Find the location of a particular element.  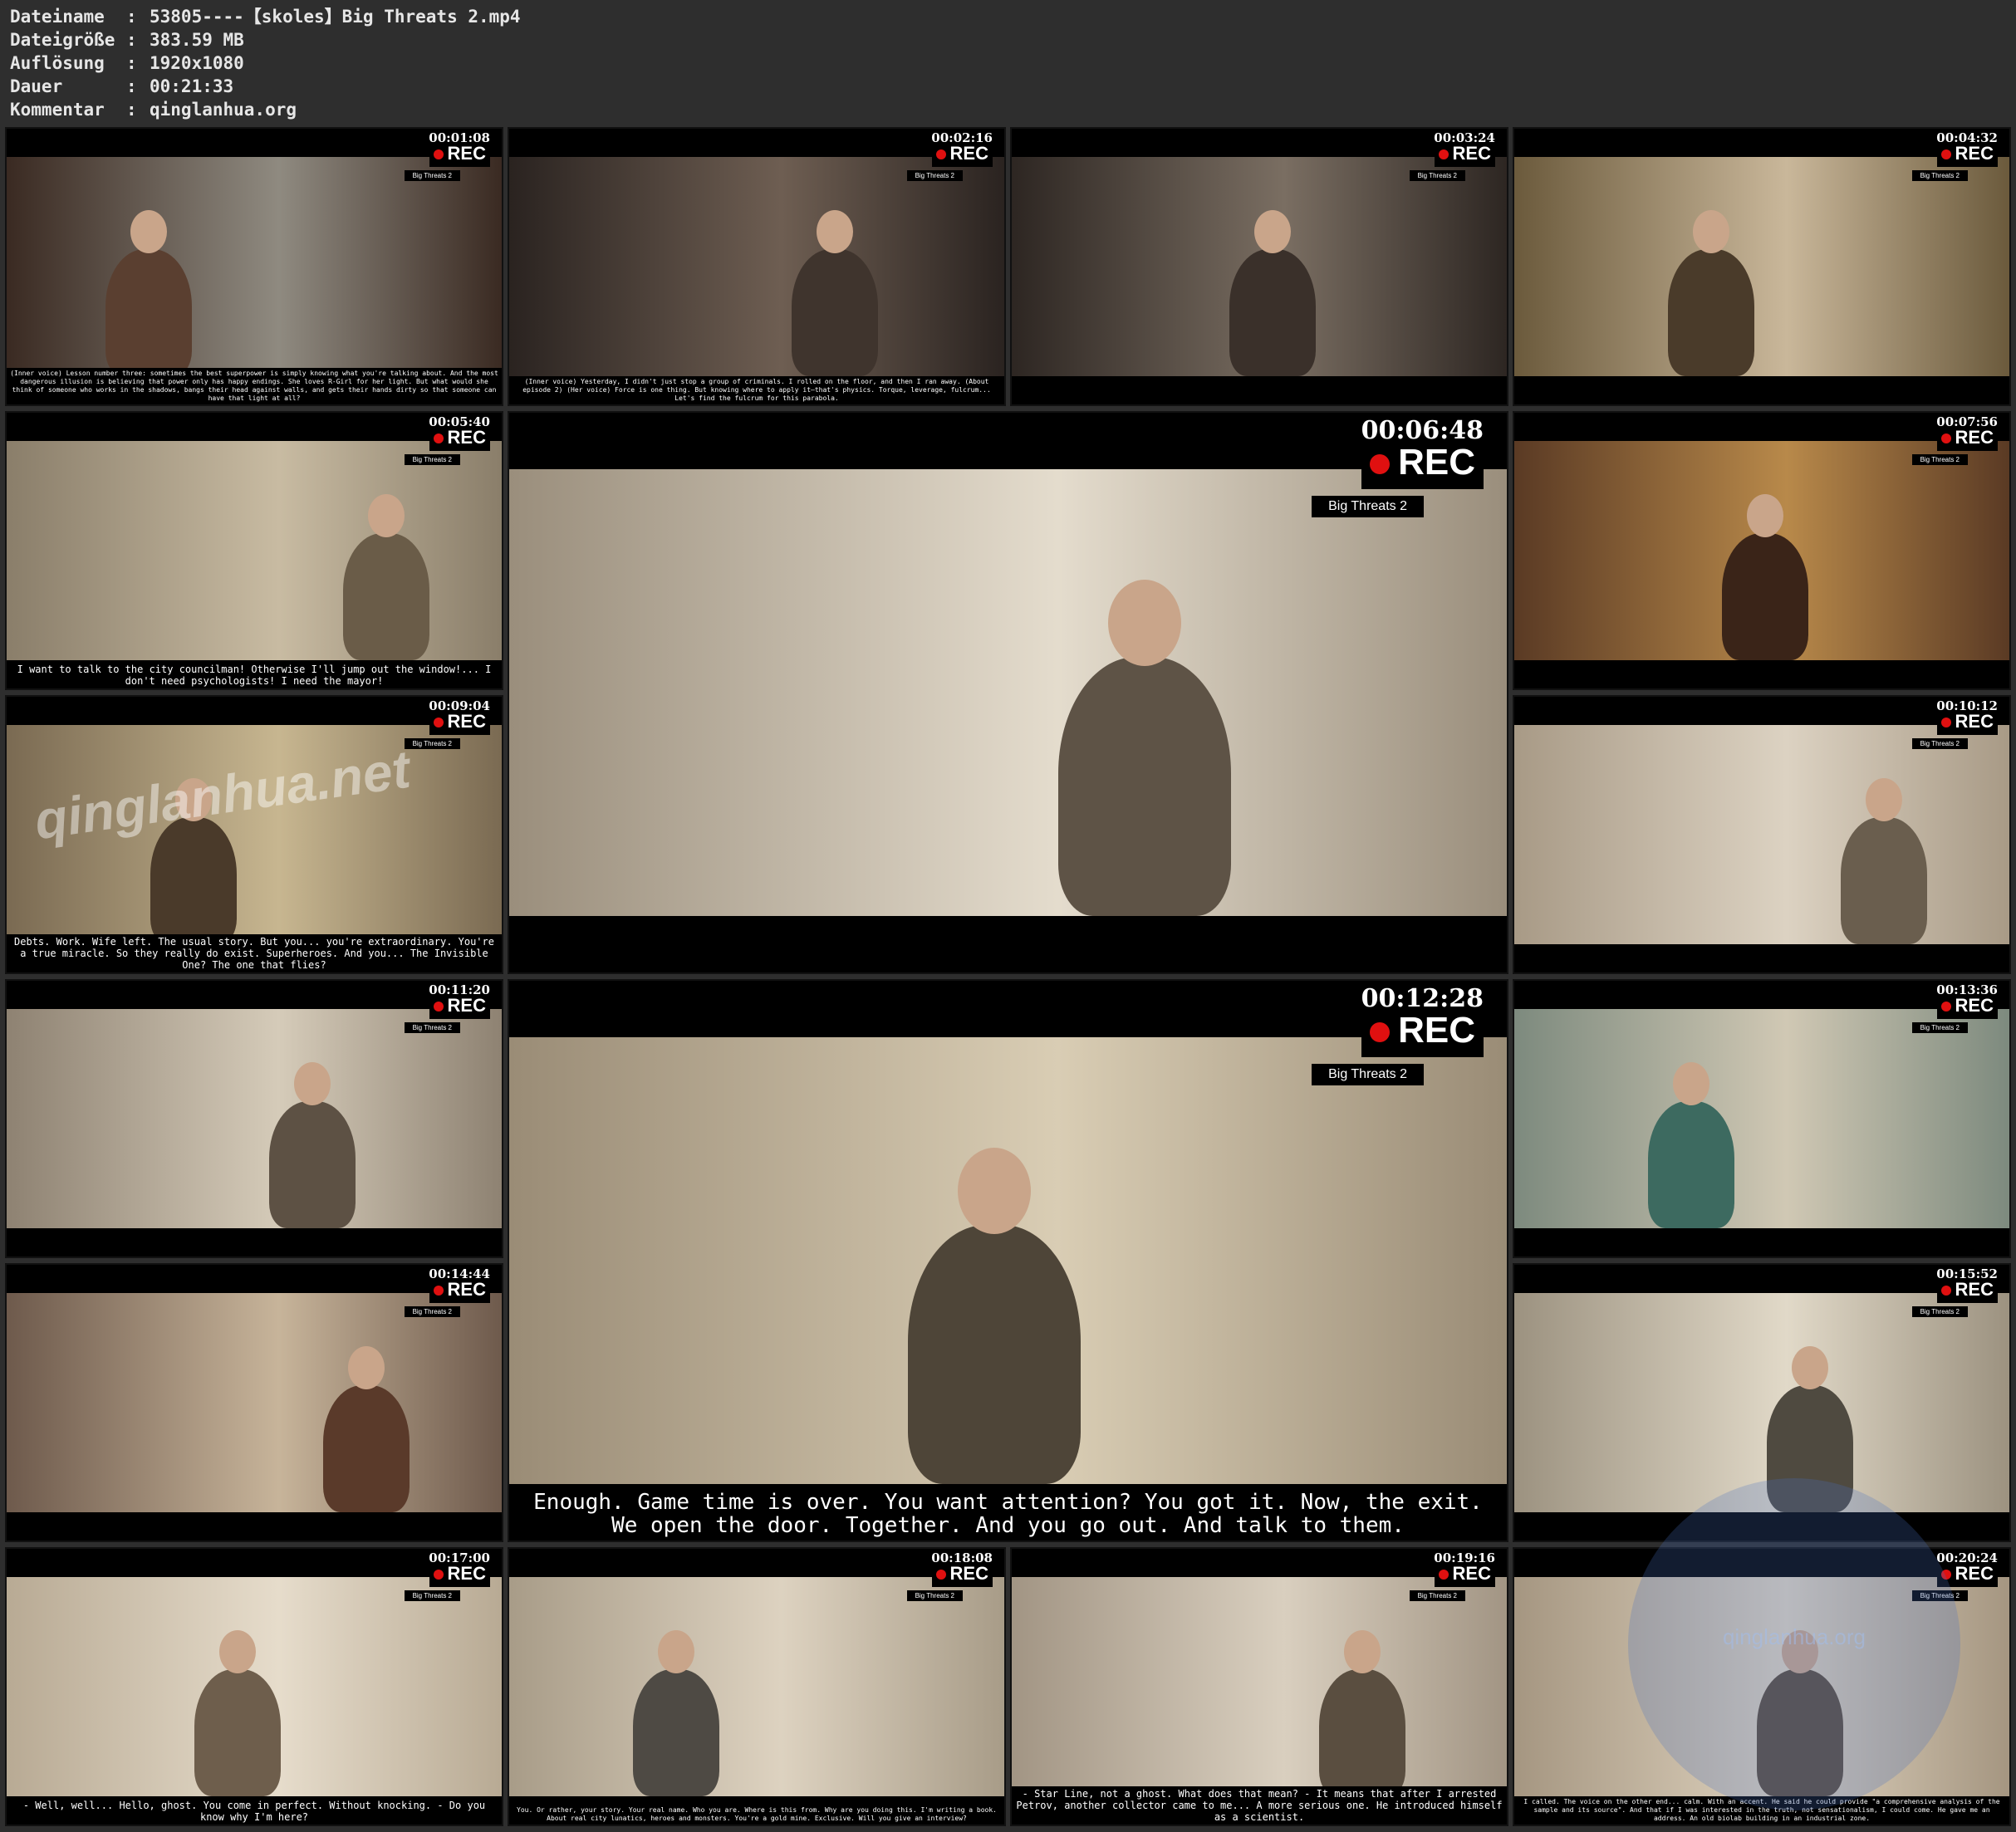

info-key: Dauer is located at coordinates (36, 86).